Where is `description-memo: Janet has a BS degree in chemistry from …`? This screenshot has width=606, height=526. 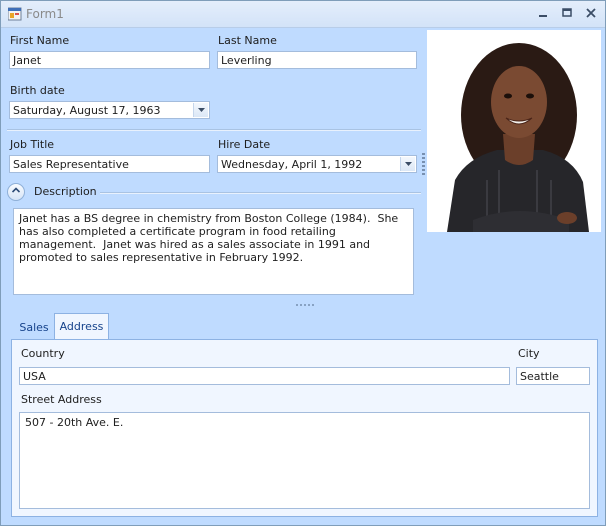
description-memo: Janet has a BS degree in chemistry from … is located at coordinates (213, 251).